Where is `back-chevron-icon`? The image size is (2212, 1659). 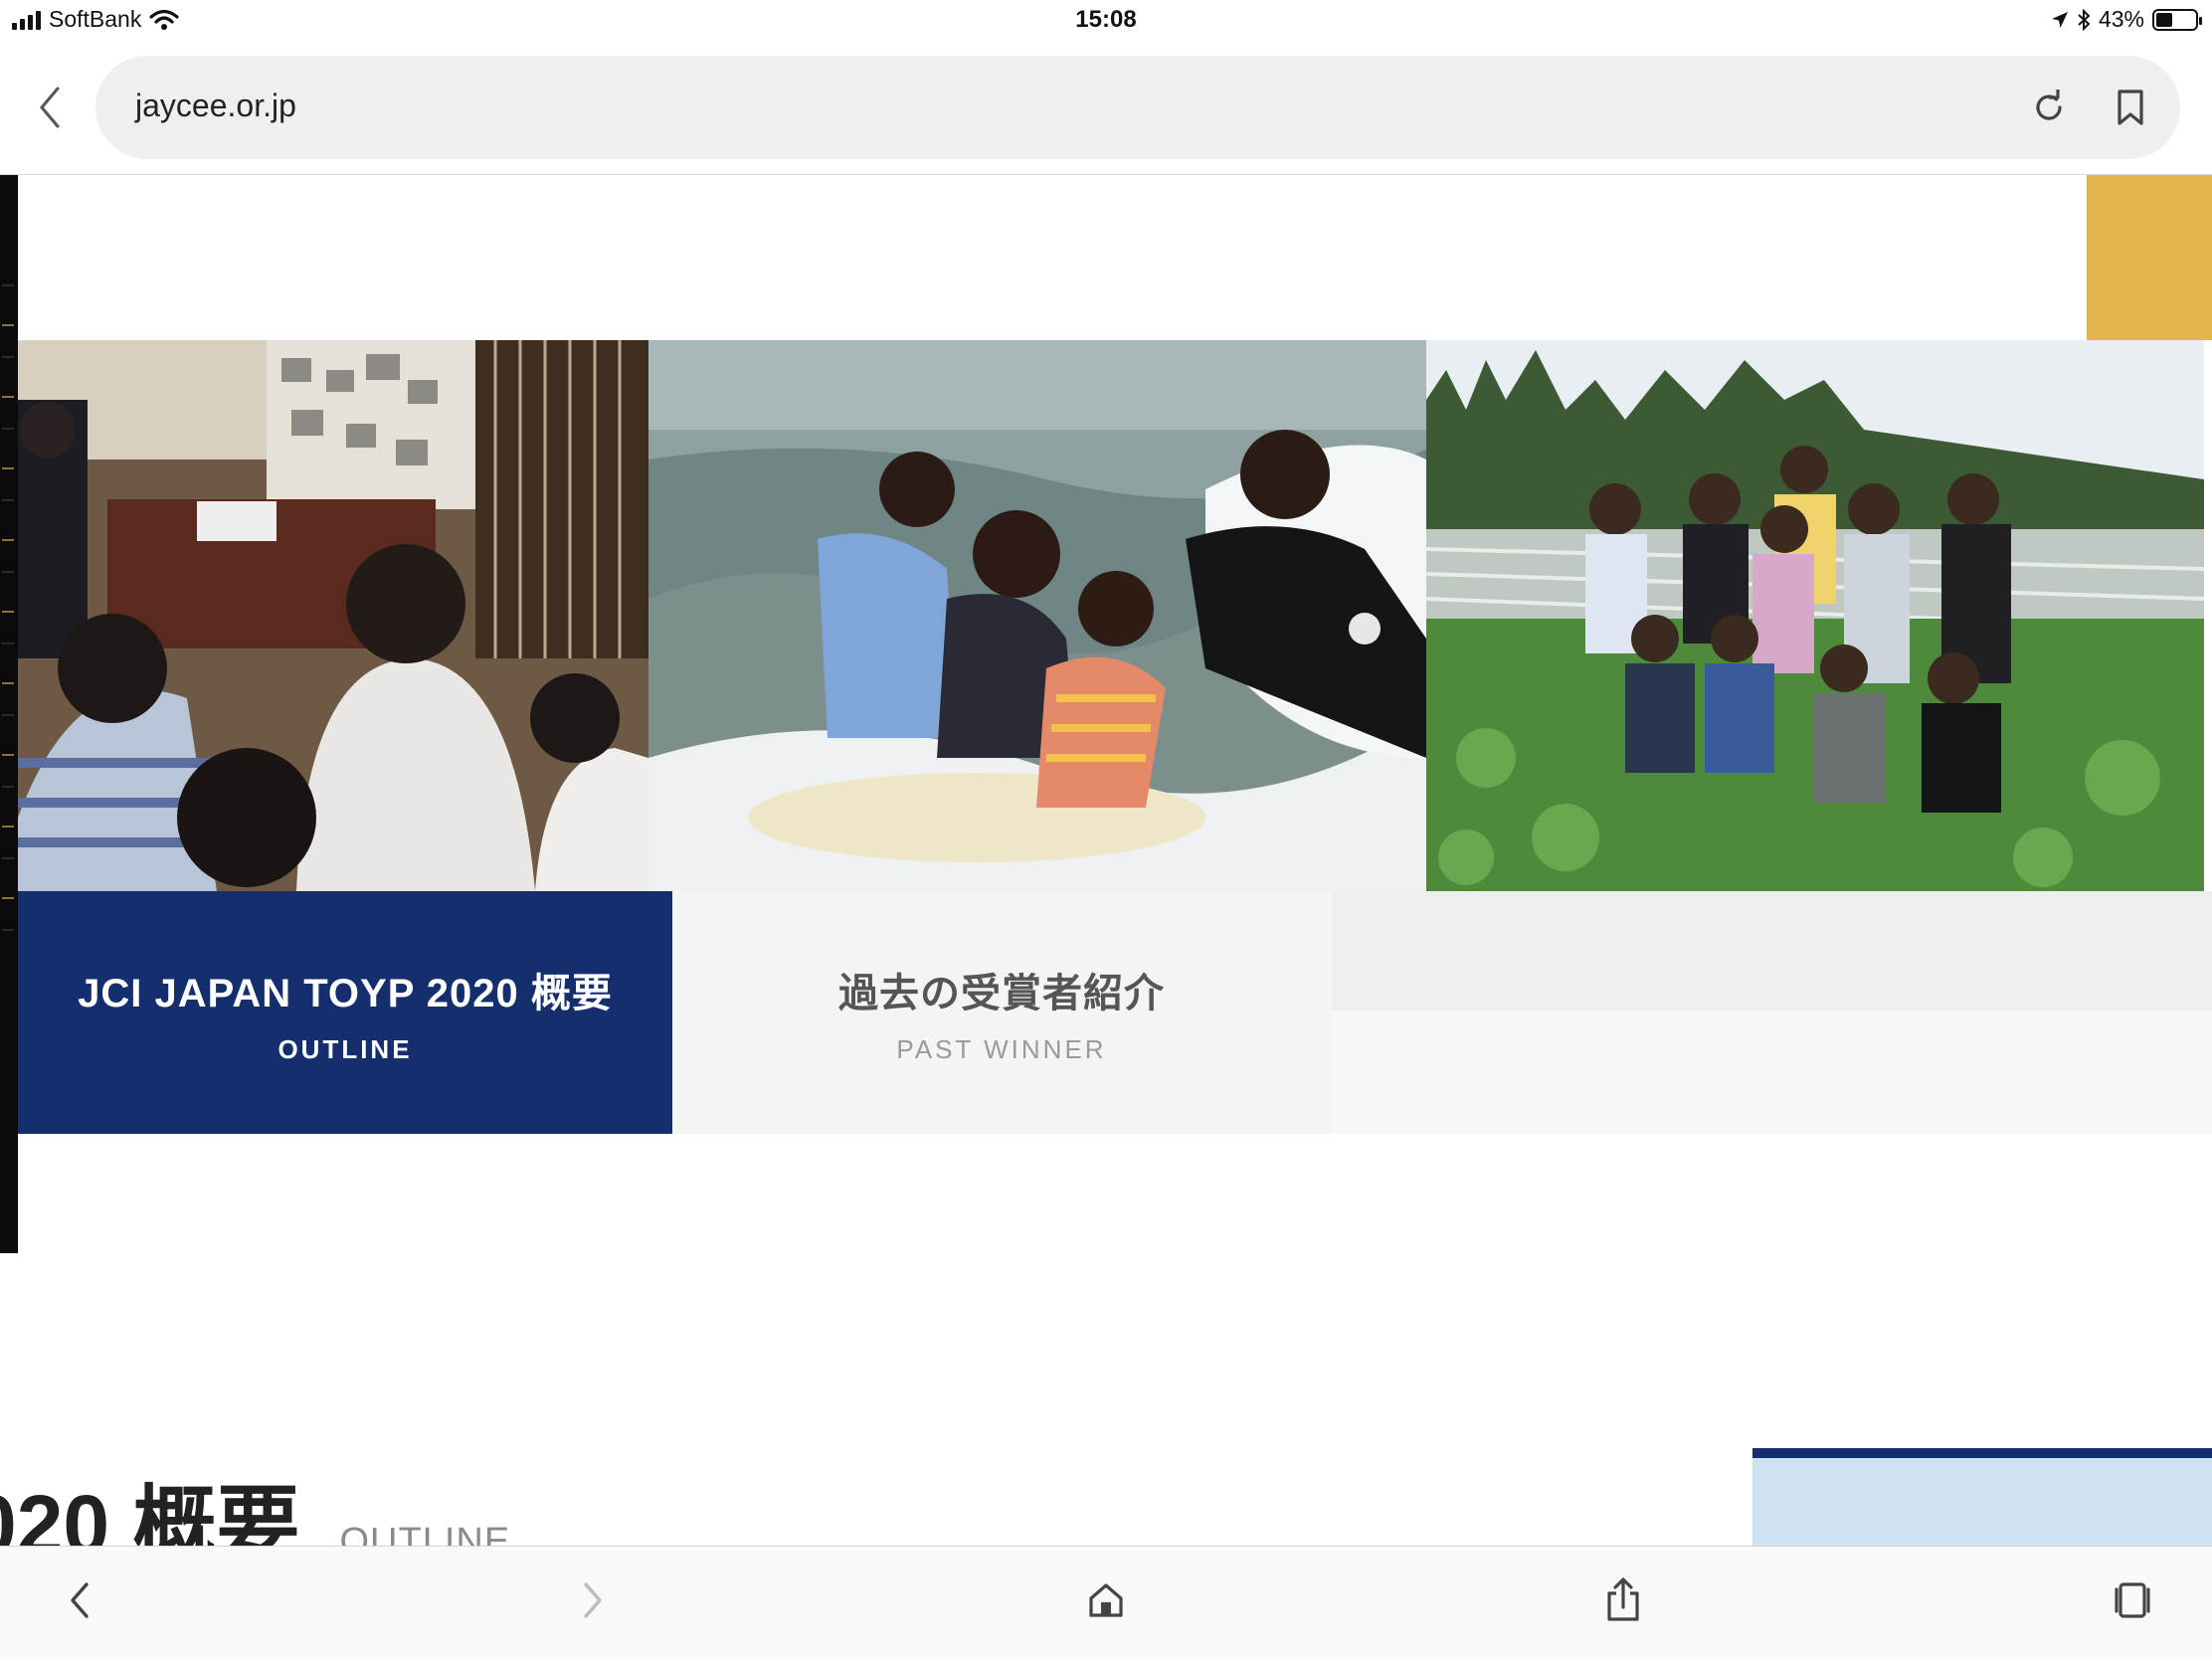
back-chevron-icon is located at coordinates (50, 107).